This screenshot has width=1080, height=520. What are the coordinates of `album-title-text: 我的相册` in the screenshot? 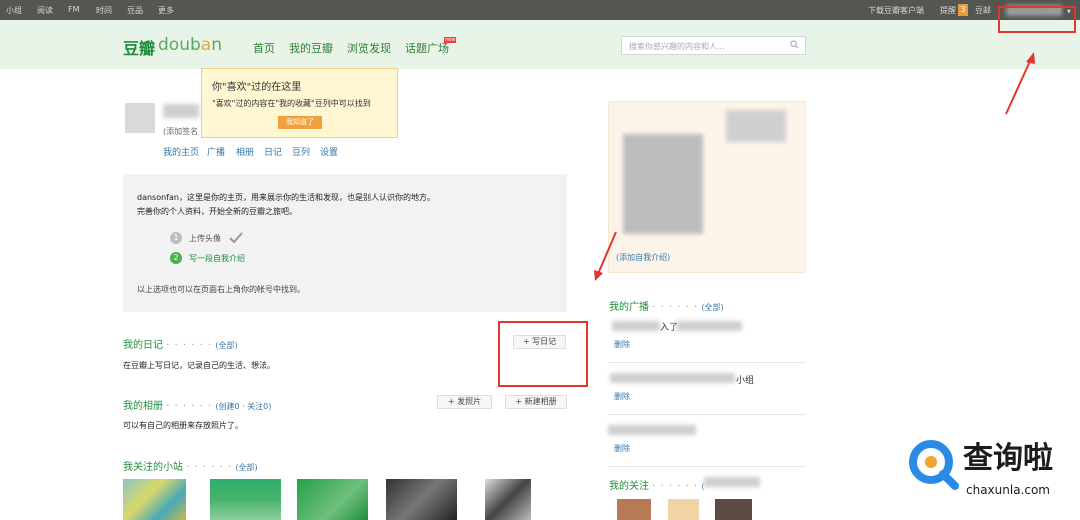 It's located at (143, 406).